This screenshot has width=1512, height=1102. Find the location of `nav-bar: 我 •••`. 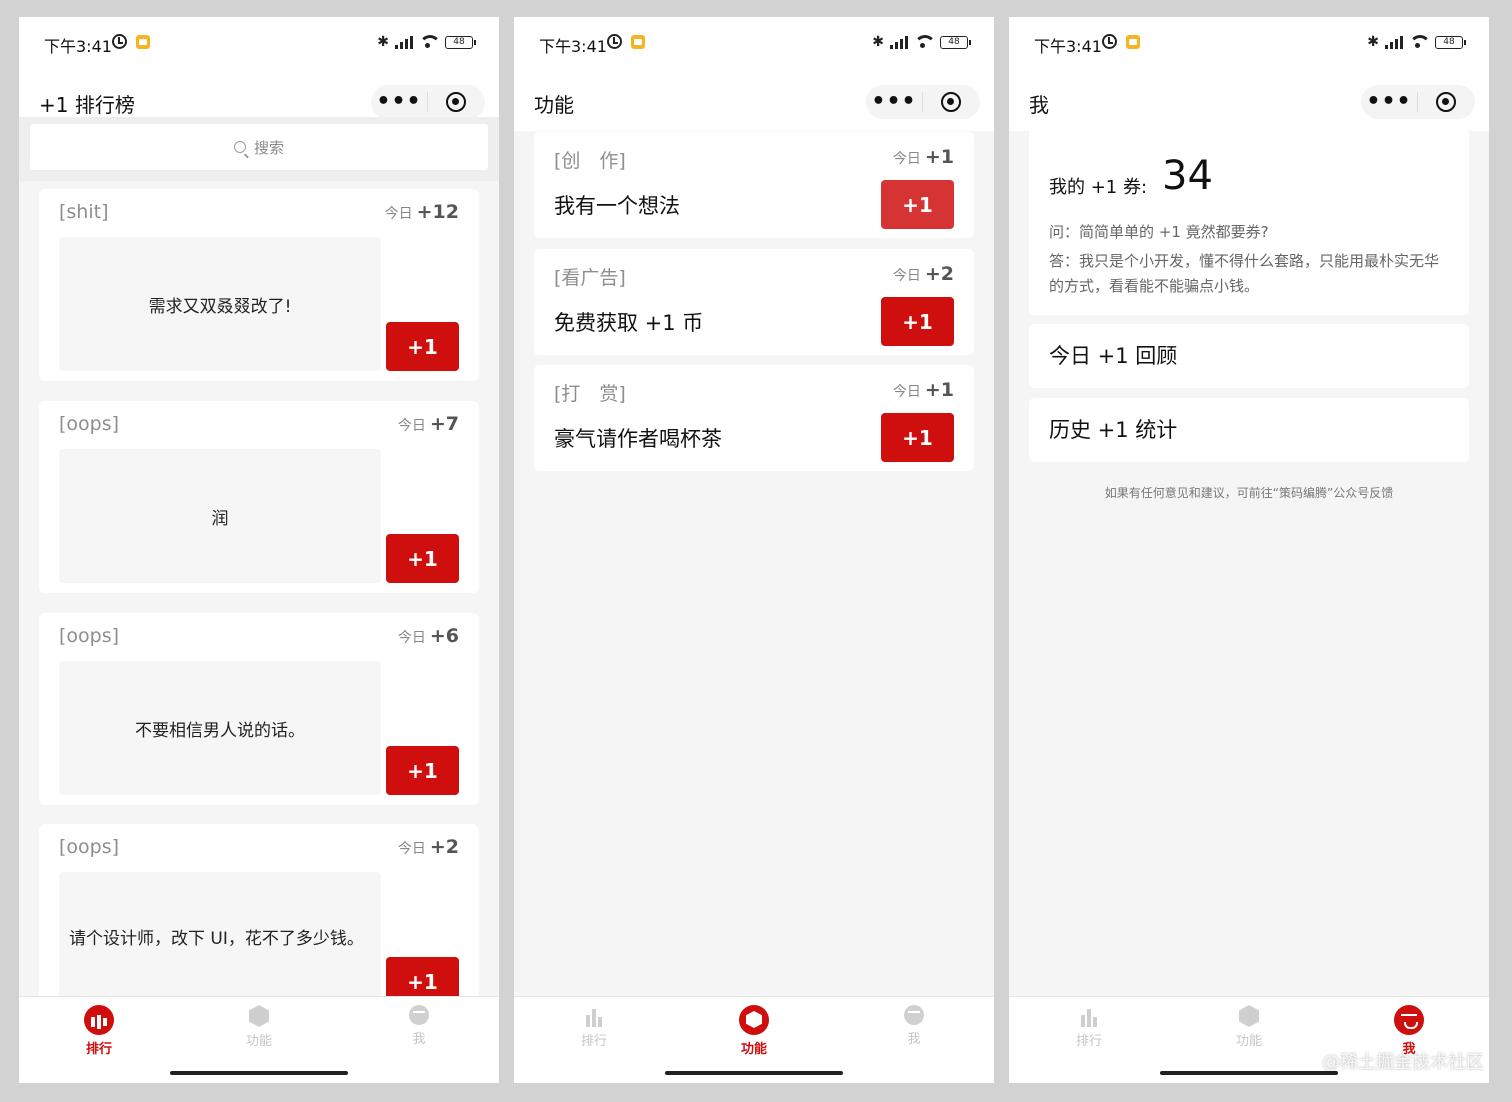

nav-bar: 我 ••• is located at coordinates (1249, 99).